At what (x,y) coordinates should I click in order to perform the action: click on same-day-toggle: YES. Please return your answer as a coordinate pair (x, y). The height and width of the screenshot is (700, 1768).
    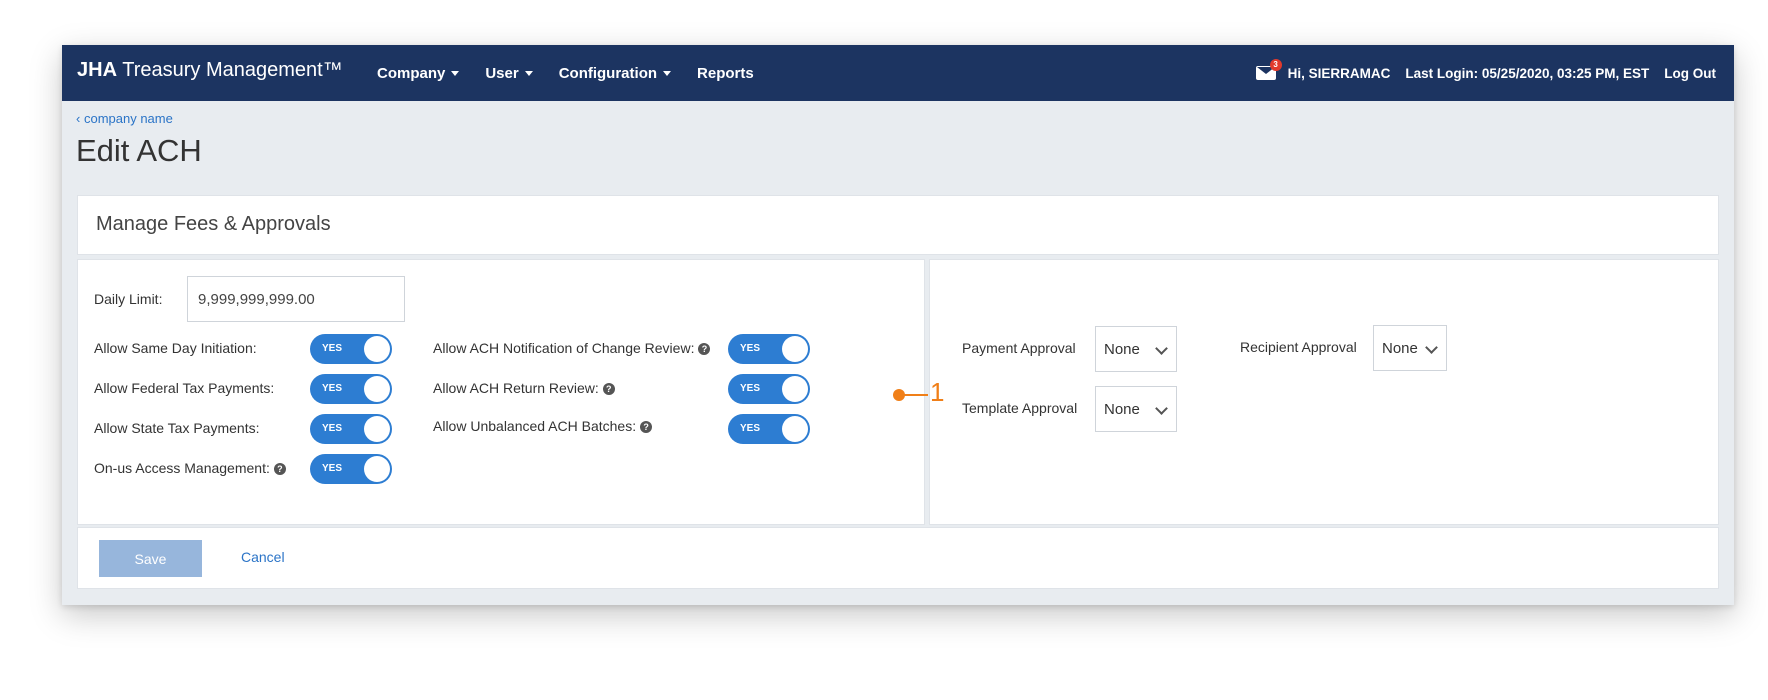
    Looking at the image, I should click on (351, 349).